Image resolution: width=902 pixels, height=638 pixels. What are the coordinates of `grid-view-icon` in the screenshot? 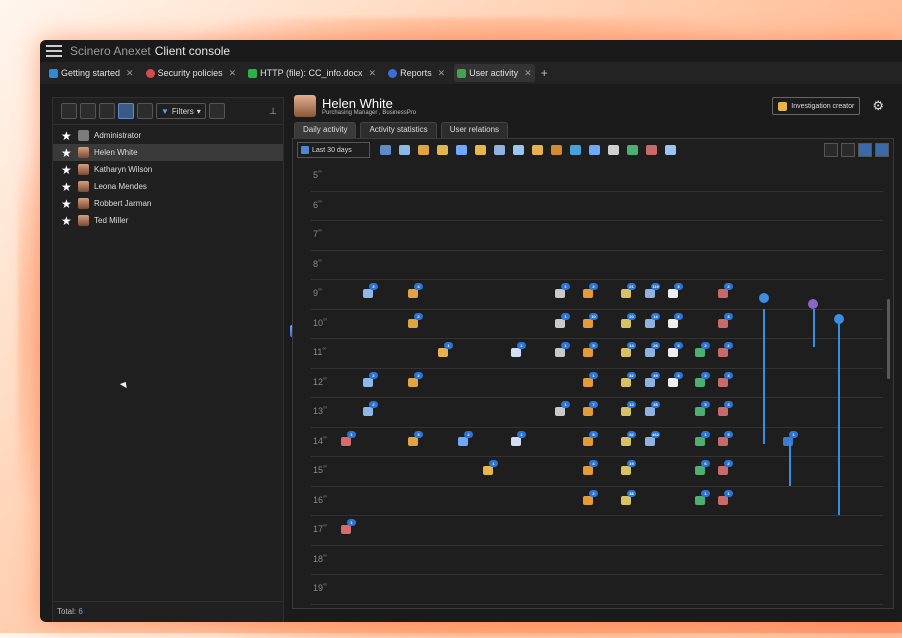 It's located at (848, 150).